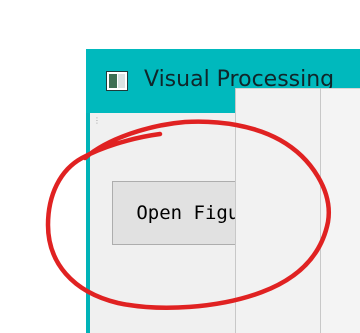 The image size is (360, 333). What do you see at coordinates (340, 210) in the screenshot?
I see `far-right-panel` at bounding box center [340, 210].